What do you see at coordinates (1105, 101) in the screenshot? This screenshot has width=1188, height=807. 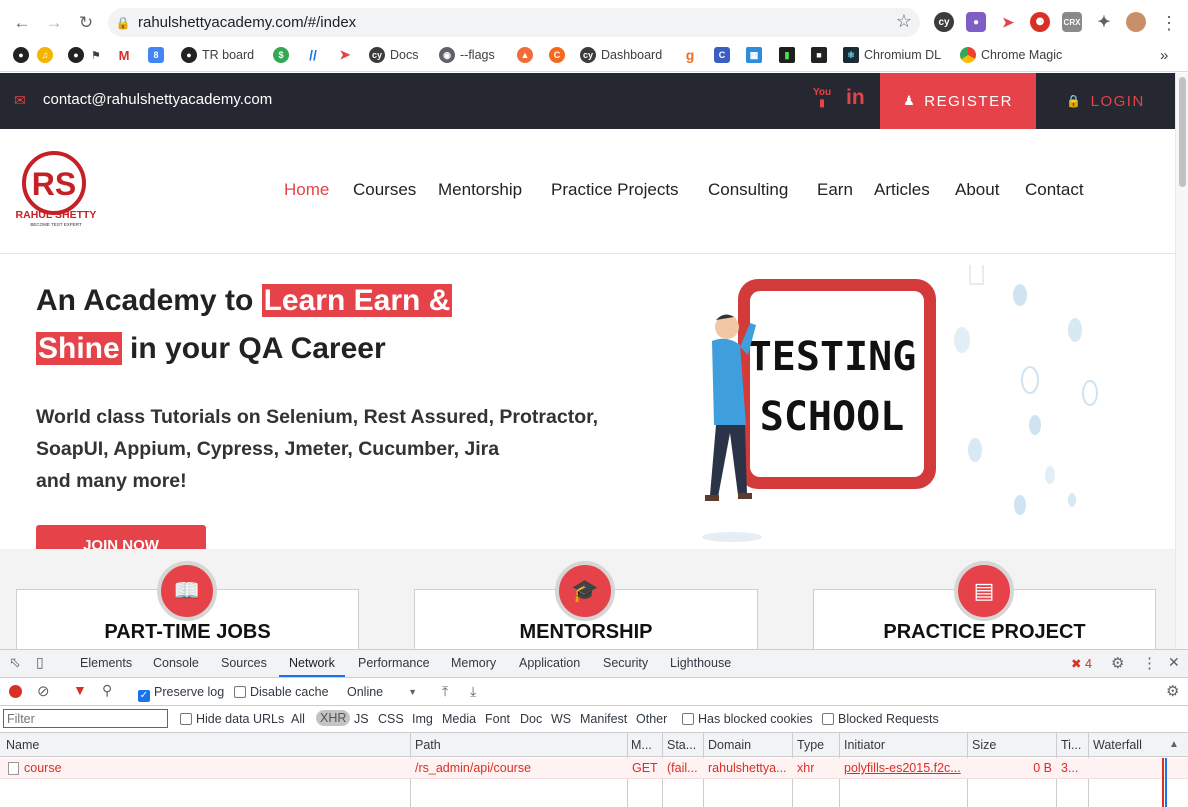 I see `login-button: 🔒 LOGIN` at bounding box center [1105, 101].